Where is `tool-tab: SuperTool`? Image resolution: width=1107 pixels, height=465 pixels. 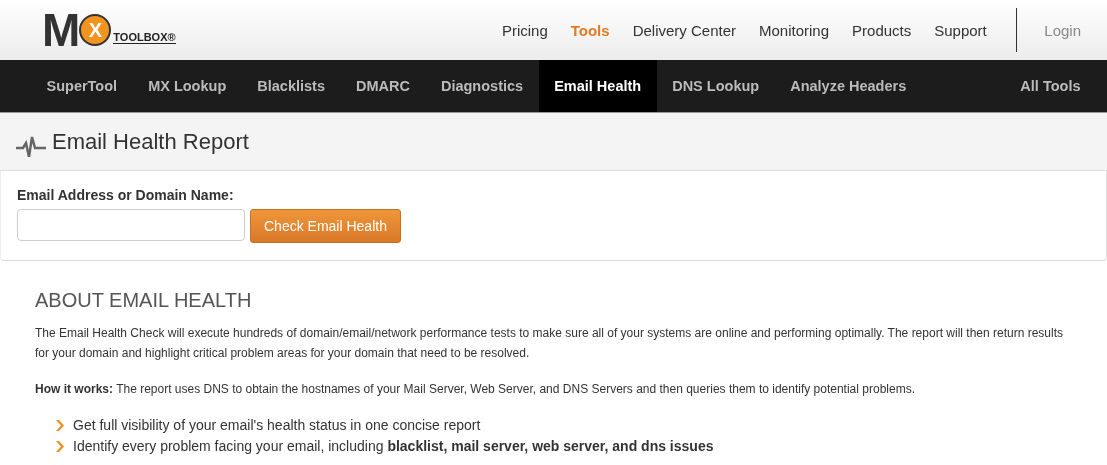
tool-tab: SuperTool is located at coordinates (82, 86).